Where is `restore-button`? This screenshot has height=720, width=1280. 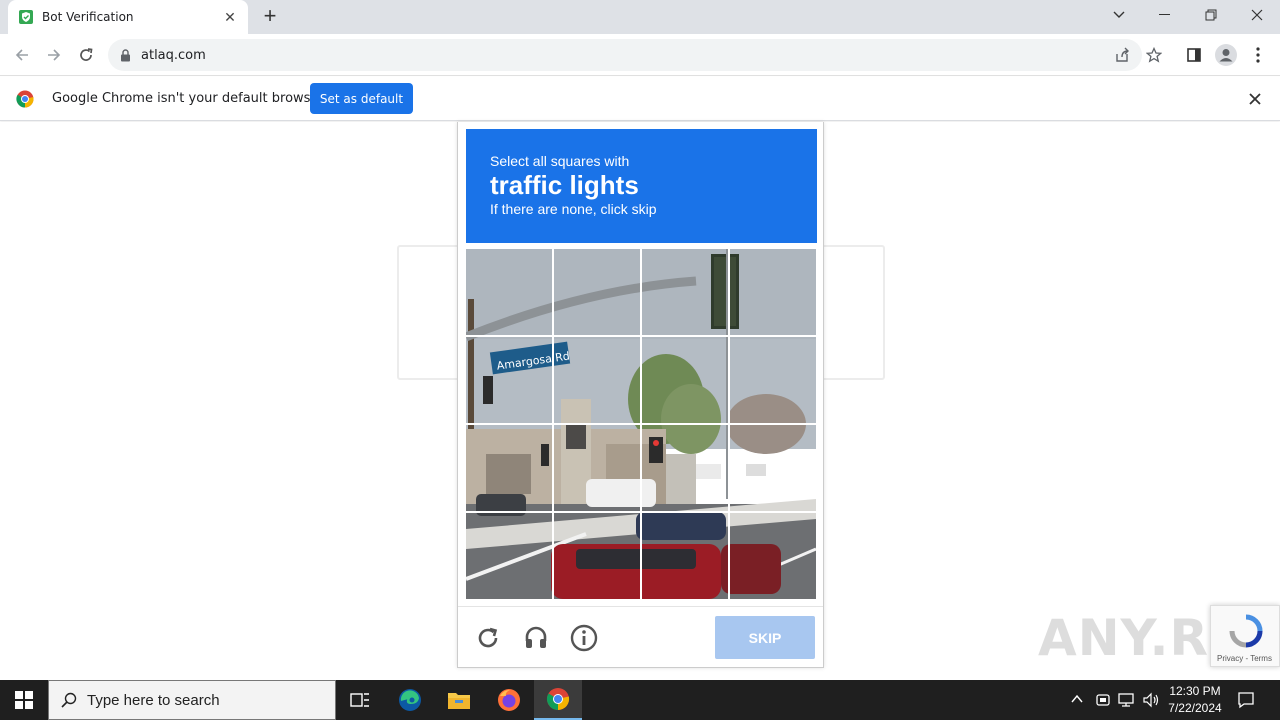 restore-button is located at coordinates (1211, 15).